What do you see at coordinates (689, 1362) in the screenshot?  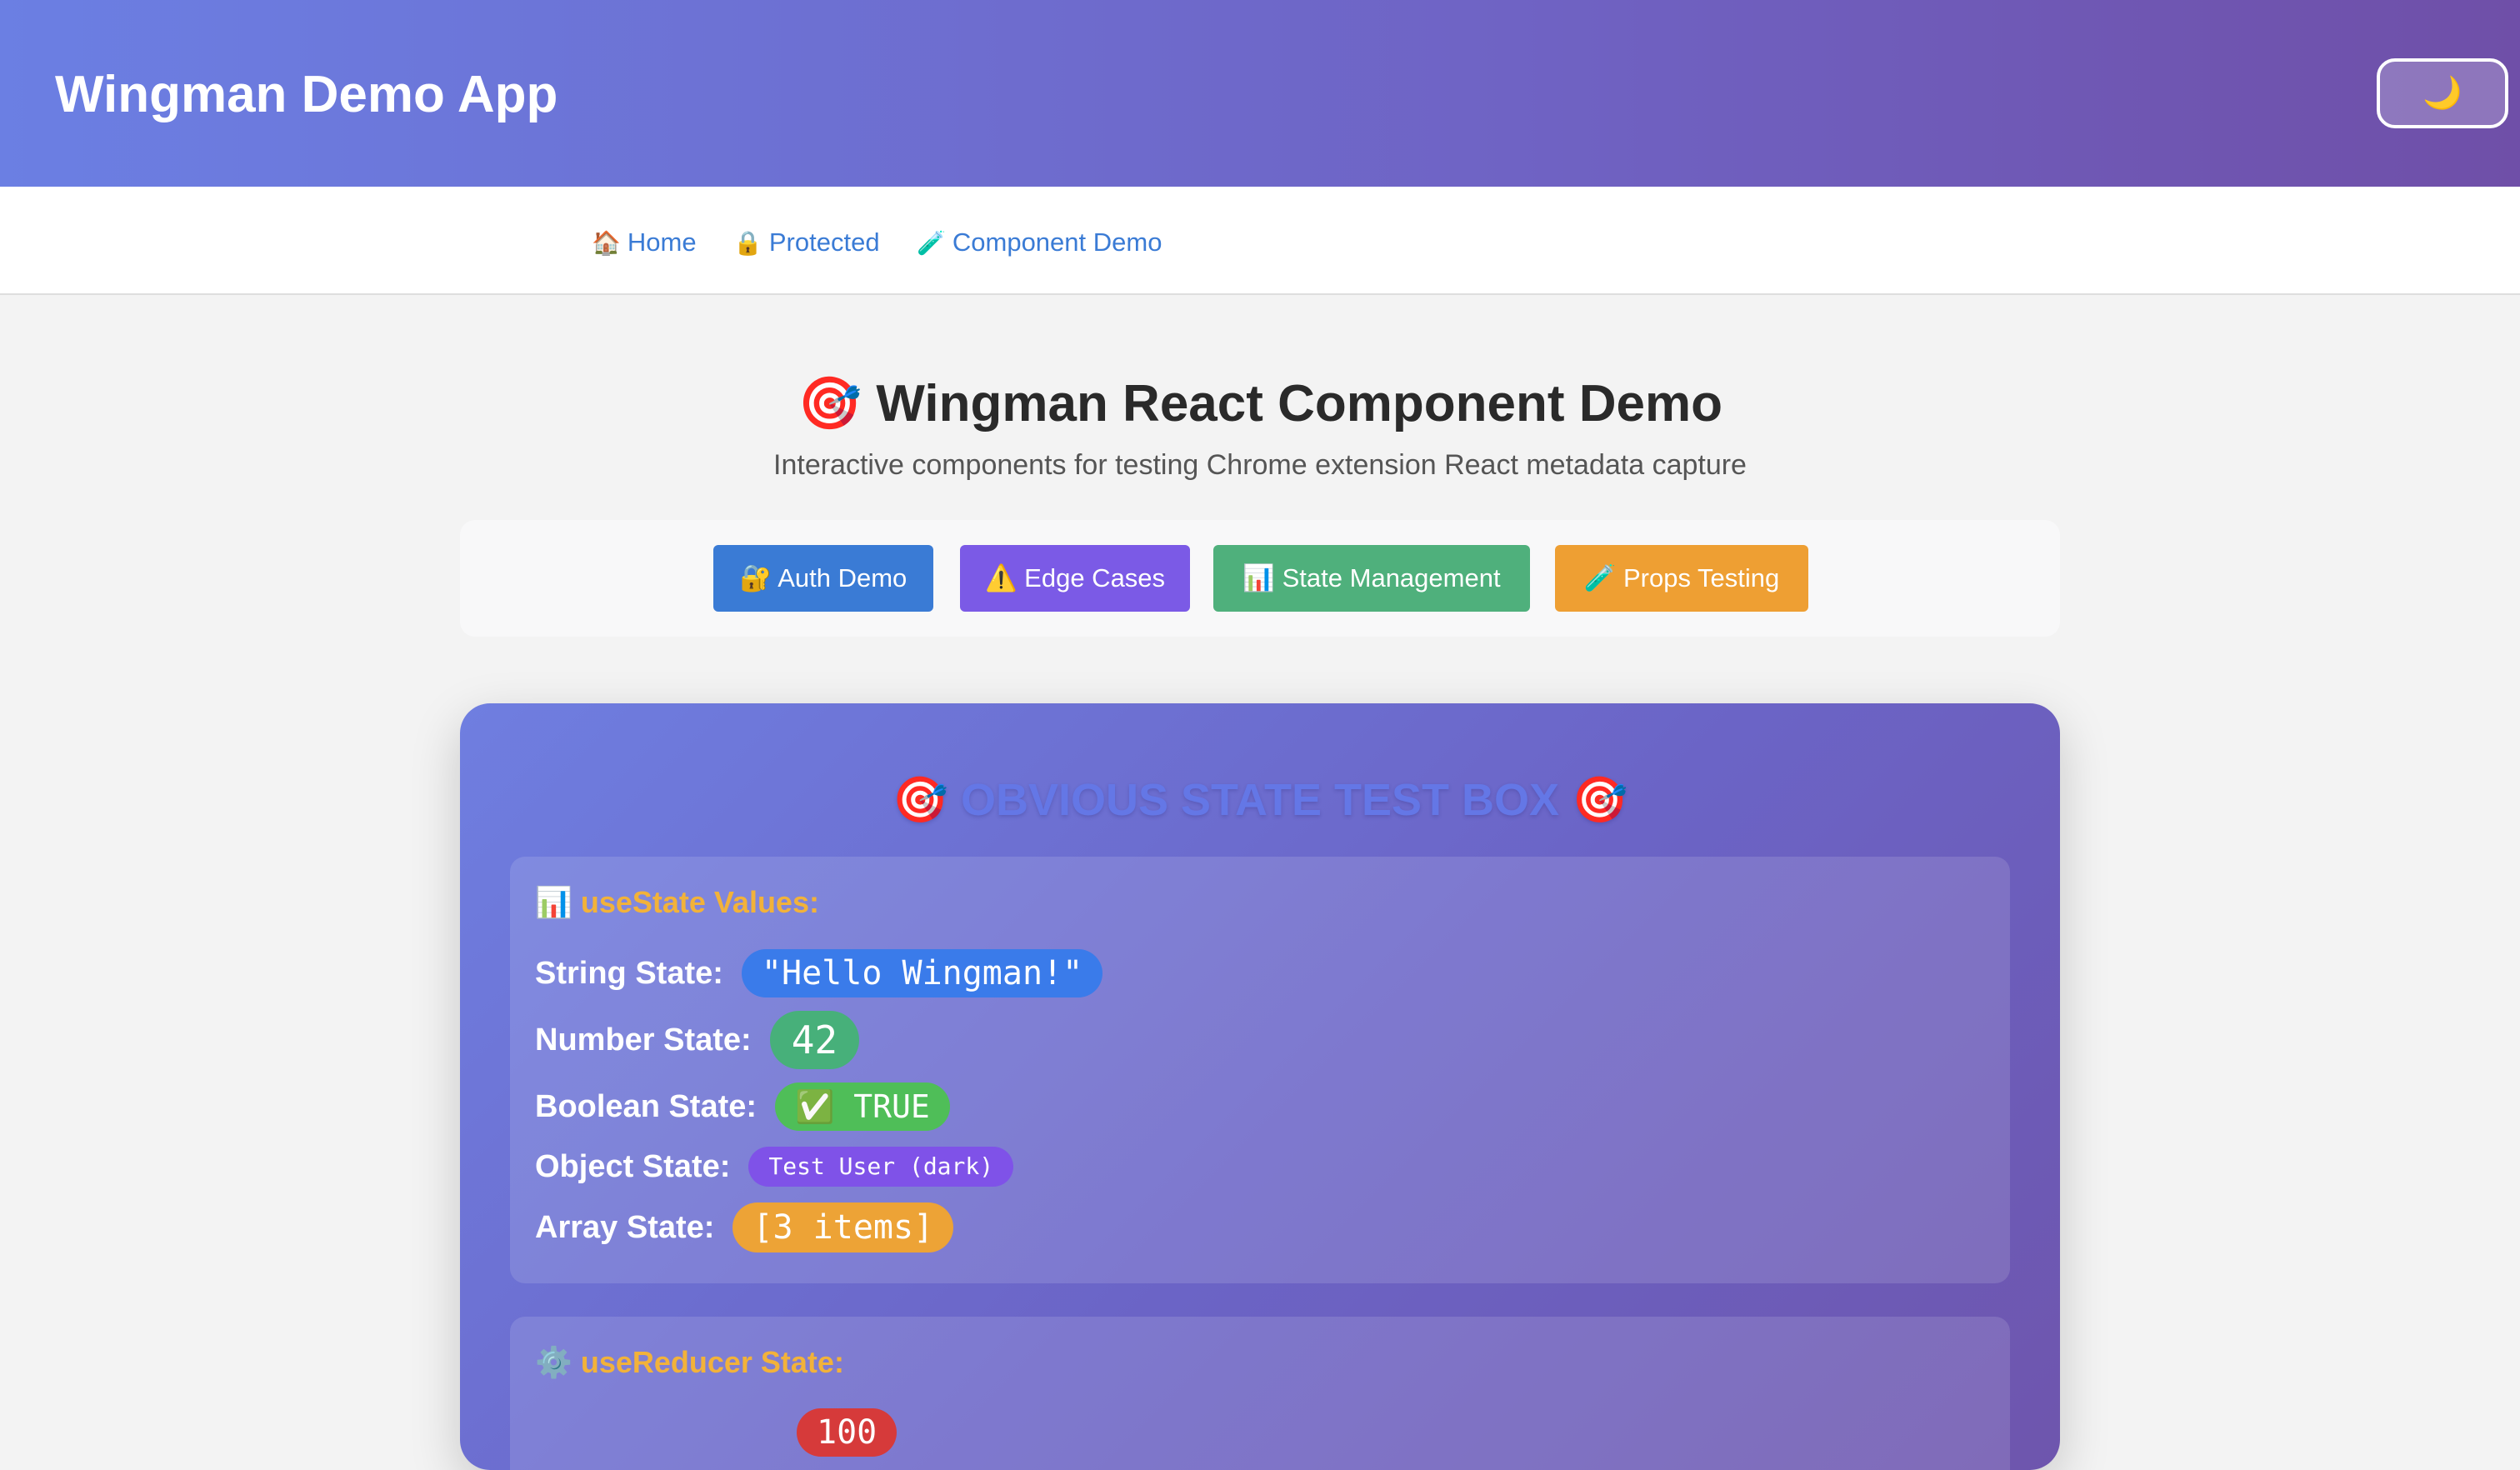 I see `usereducer-heading: ⚙️ useReducer State:` at bounding box center [689, 1362].